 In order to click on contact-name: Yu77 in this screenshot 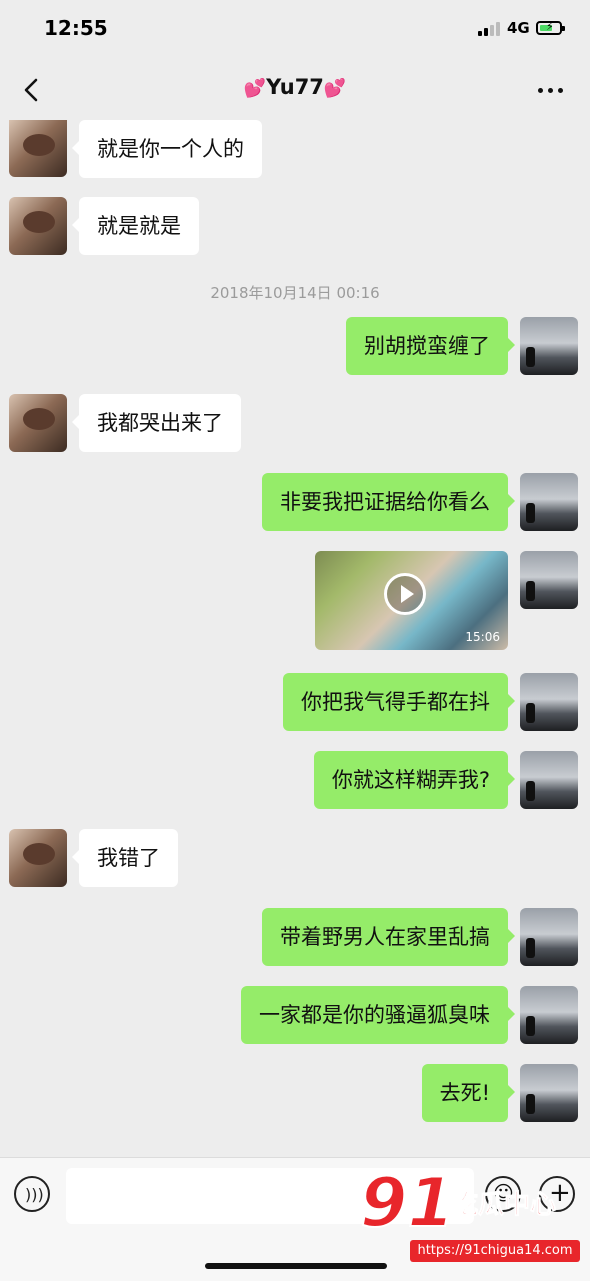, I will do `click(295, 87)`.